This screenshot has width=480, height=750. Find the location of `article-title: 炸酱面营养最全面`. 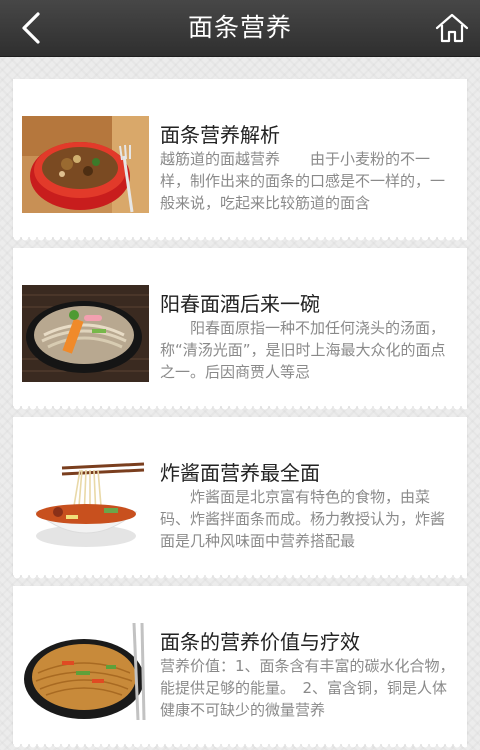

article-title: 炸酱面营养最全面 is located at coordinates (240, 473).